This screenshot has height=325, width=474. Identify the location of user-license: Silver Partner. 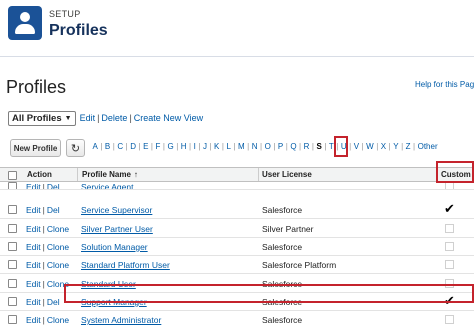
(288, 228).